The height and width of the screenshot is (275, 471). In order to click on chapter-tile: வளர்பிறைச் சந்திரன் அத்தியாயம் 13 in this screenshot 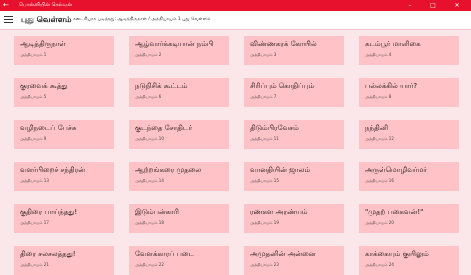, I will do `click(64, 176)`.